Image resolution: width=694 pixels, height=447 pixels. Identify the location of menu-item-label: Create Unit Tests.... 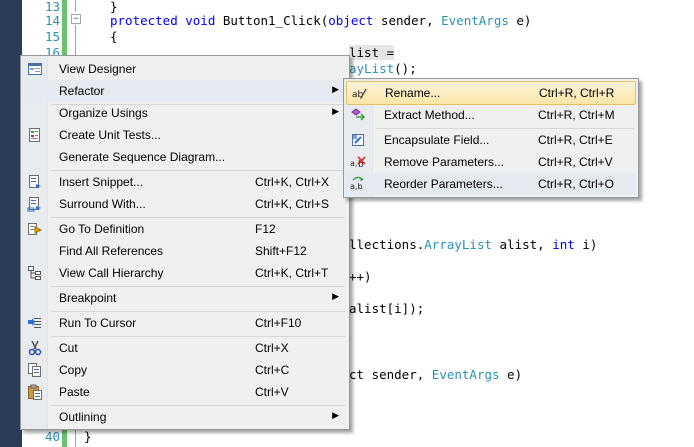
(110, 135).